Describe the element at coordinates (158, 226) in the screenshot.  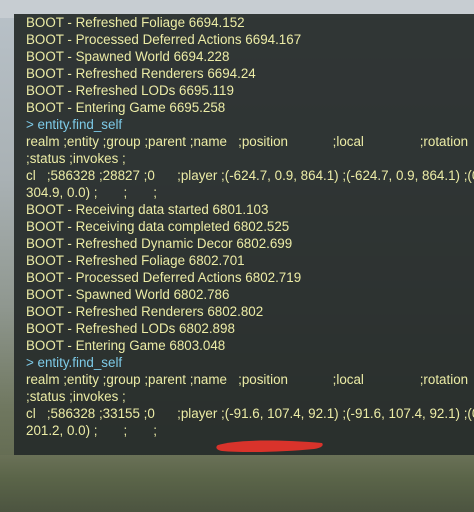
I see `console-line: BOOT - Receiving data completed 6802.525` at that location.